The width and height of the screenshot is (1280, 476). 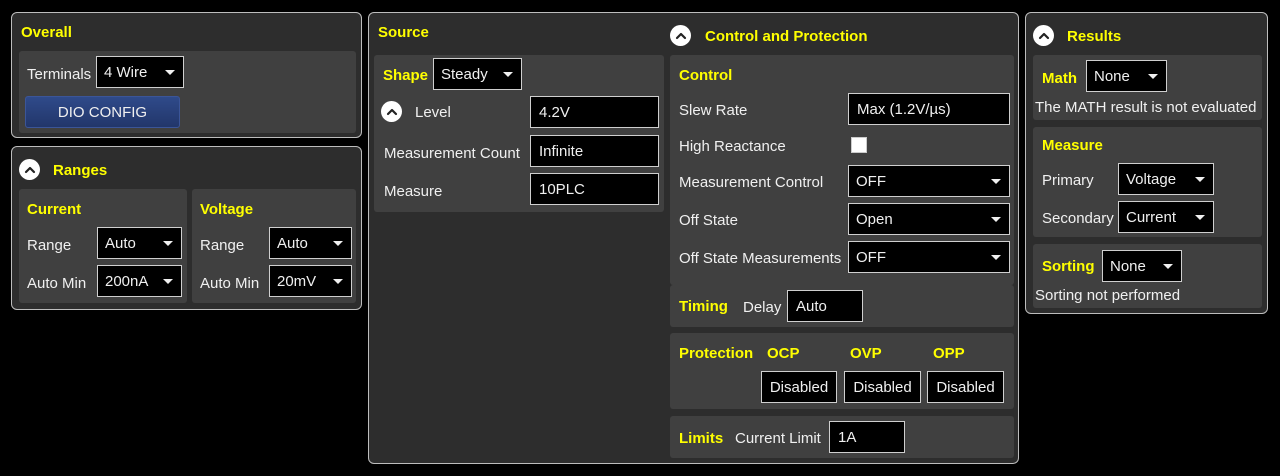 I want to click on control-protection-title: Control and Protection, so click(x=786, y=36).